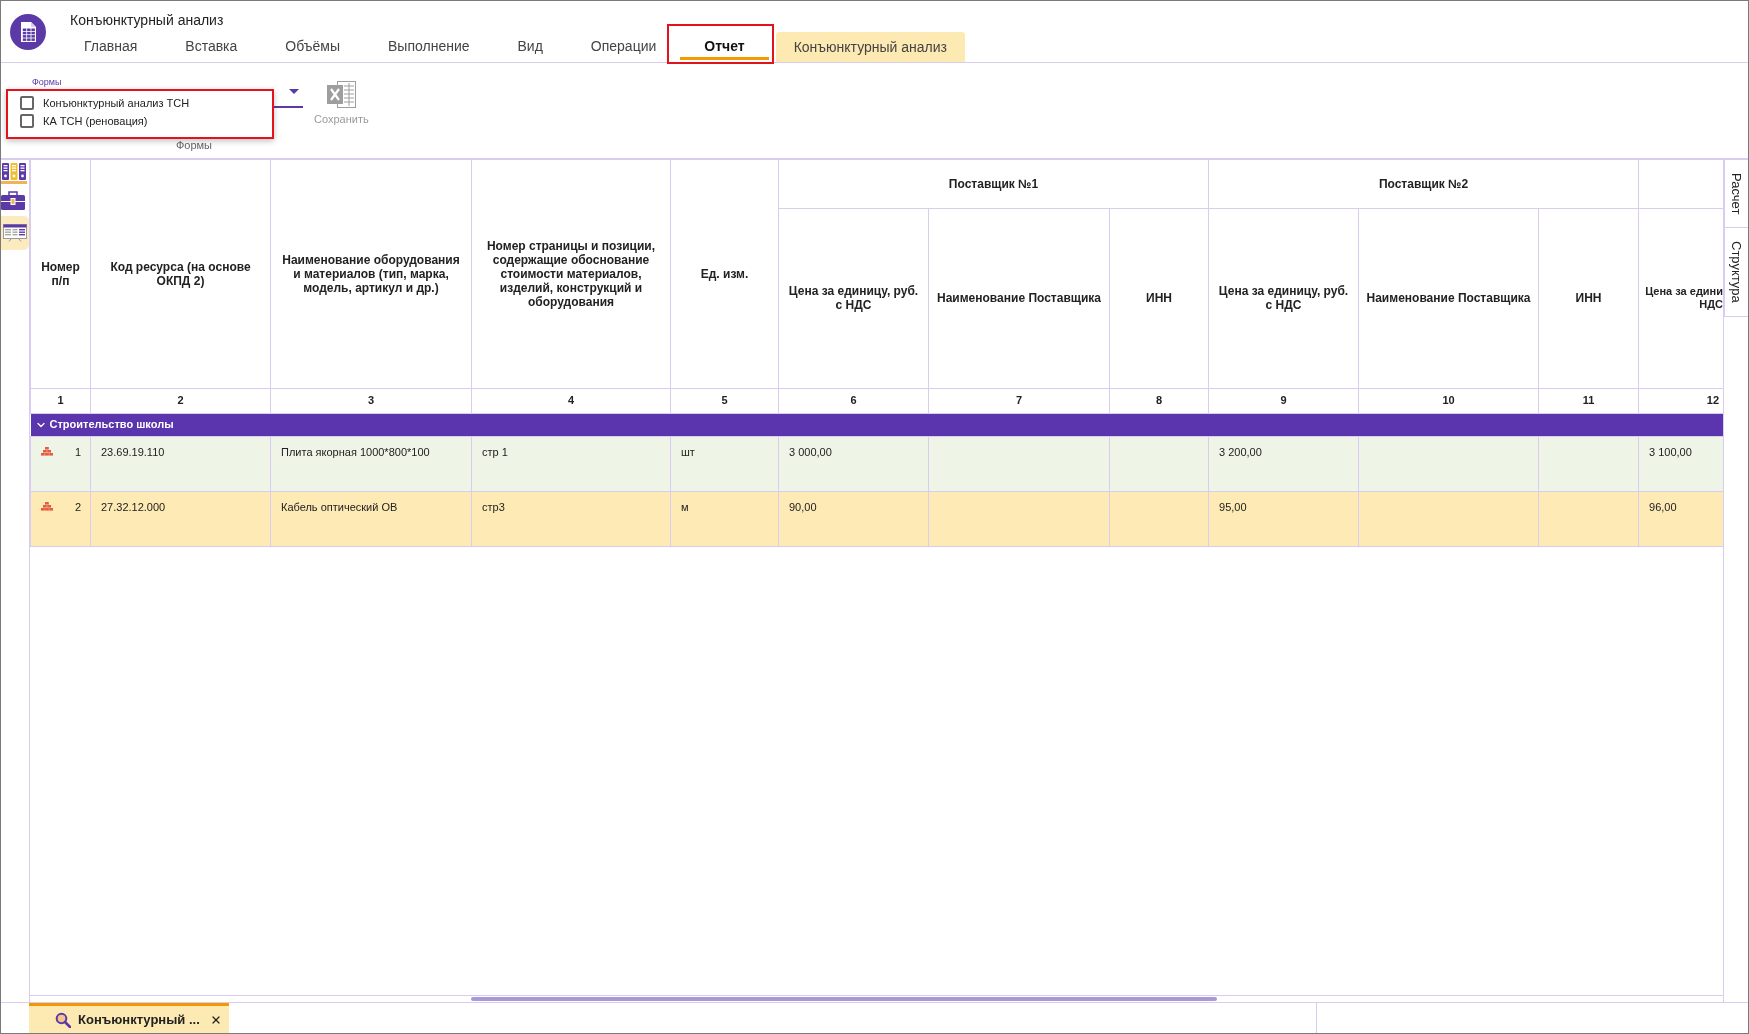 The height and width of the screenshot is (1034, 1749). I want to click on ribbon-tab: Выполнение, so click(429, 46).